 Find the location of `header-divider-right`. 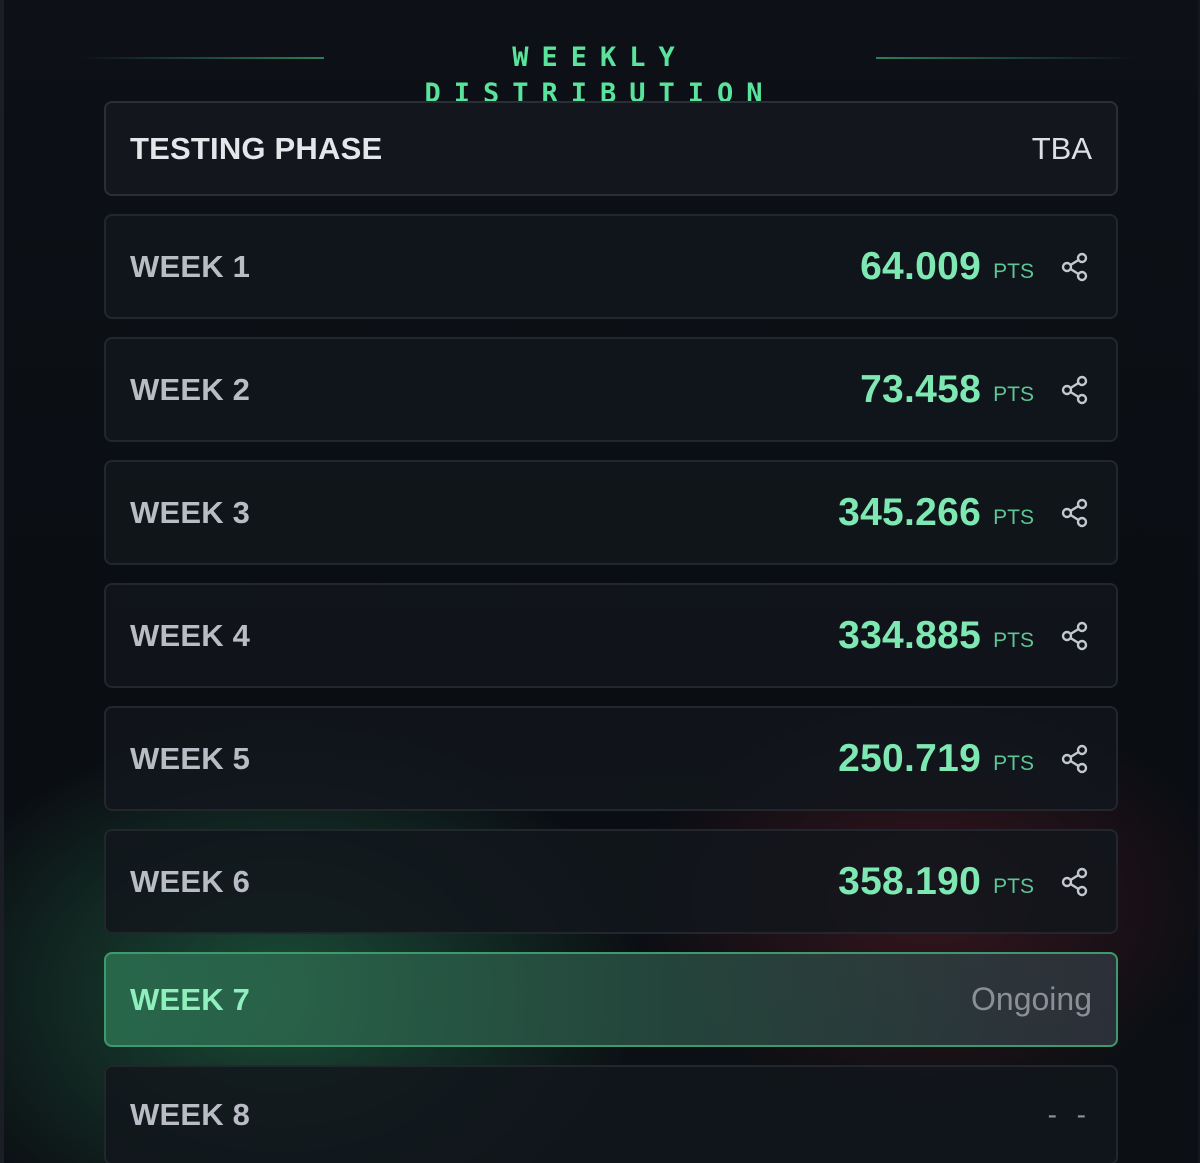

header-divider-right is located at coordinates (1006, 58).